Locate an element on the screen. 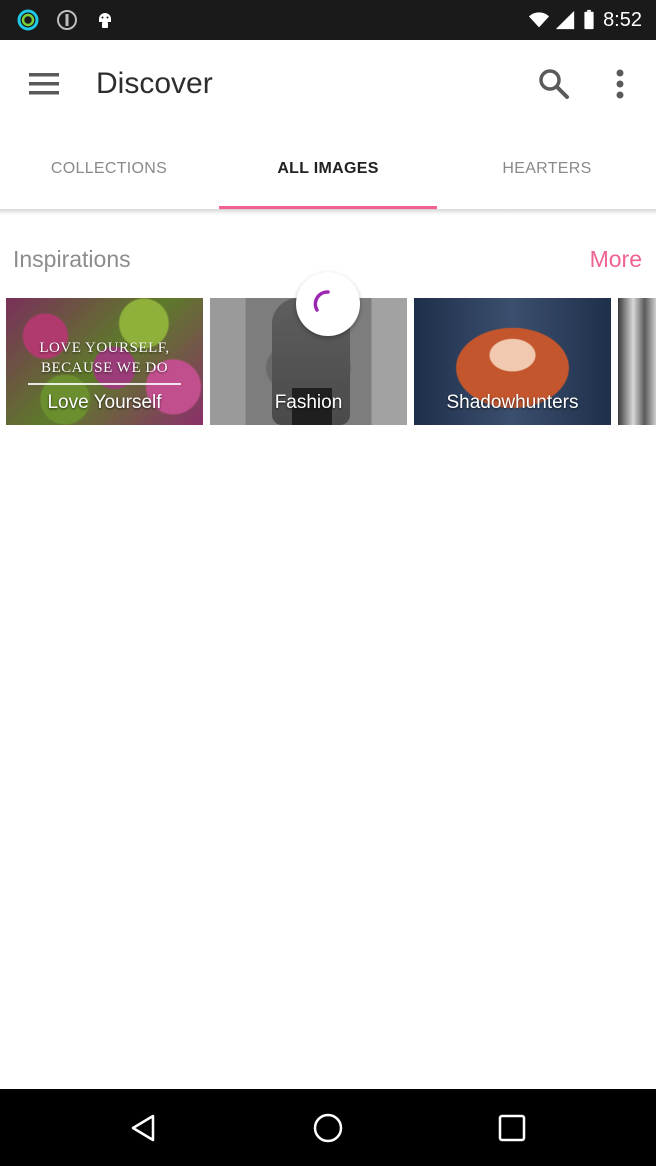  card-label: Shadowhunters is located at coordinates (512, 402).